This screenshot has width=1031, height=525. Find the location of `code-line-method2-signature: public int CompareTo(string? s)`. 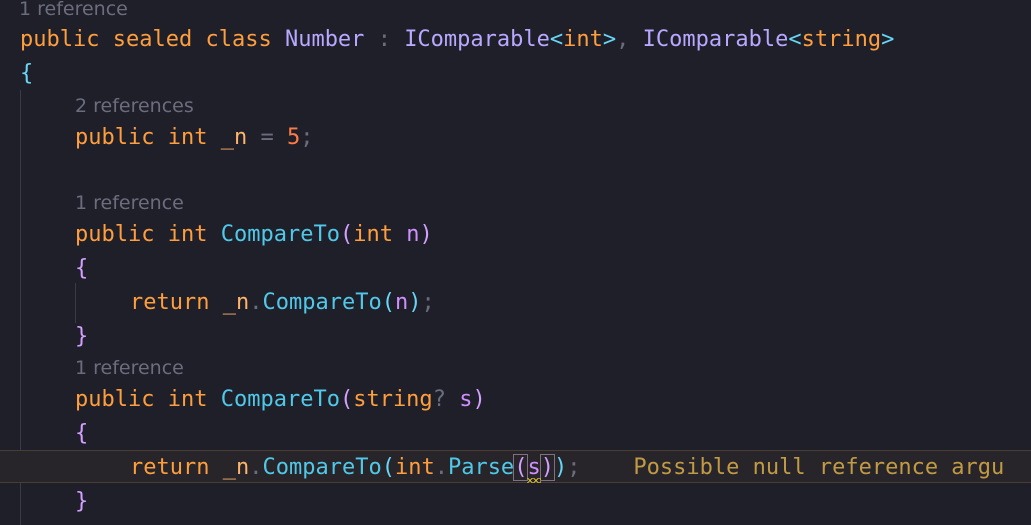

code-line-method2-signature: public int CompareTo(string? s) is located at coordinates (553, 399).